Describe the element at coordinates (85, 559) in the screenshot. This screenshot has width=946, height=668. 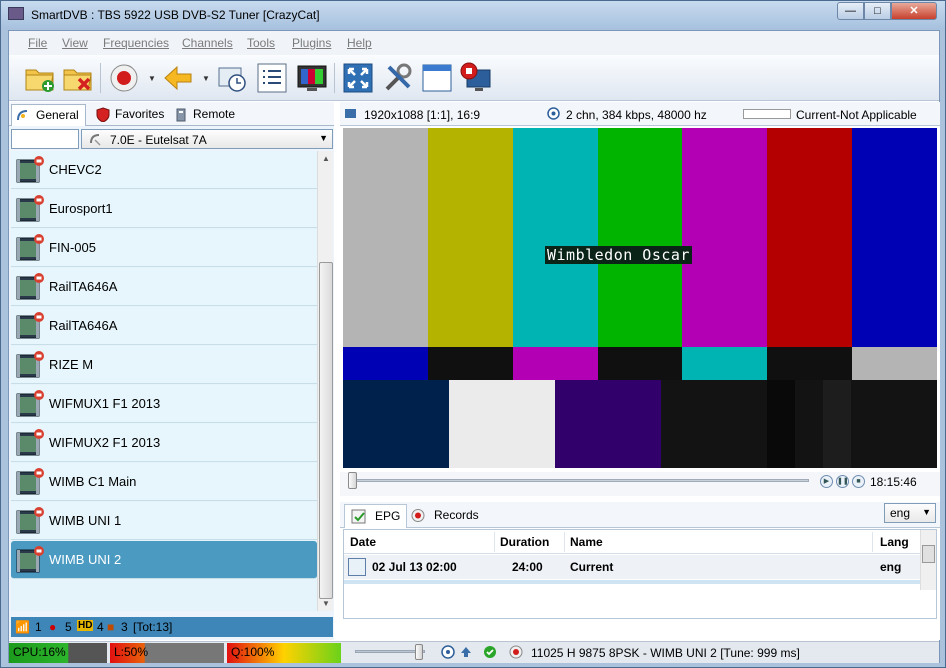
I see `channel-name: WIMB UNI 2` at that location.